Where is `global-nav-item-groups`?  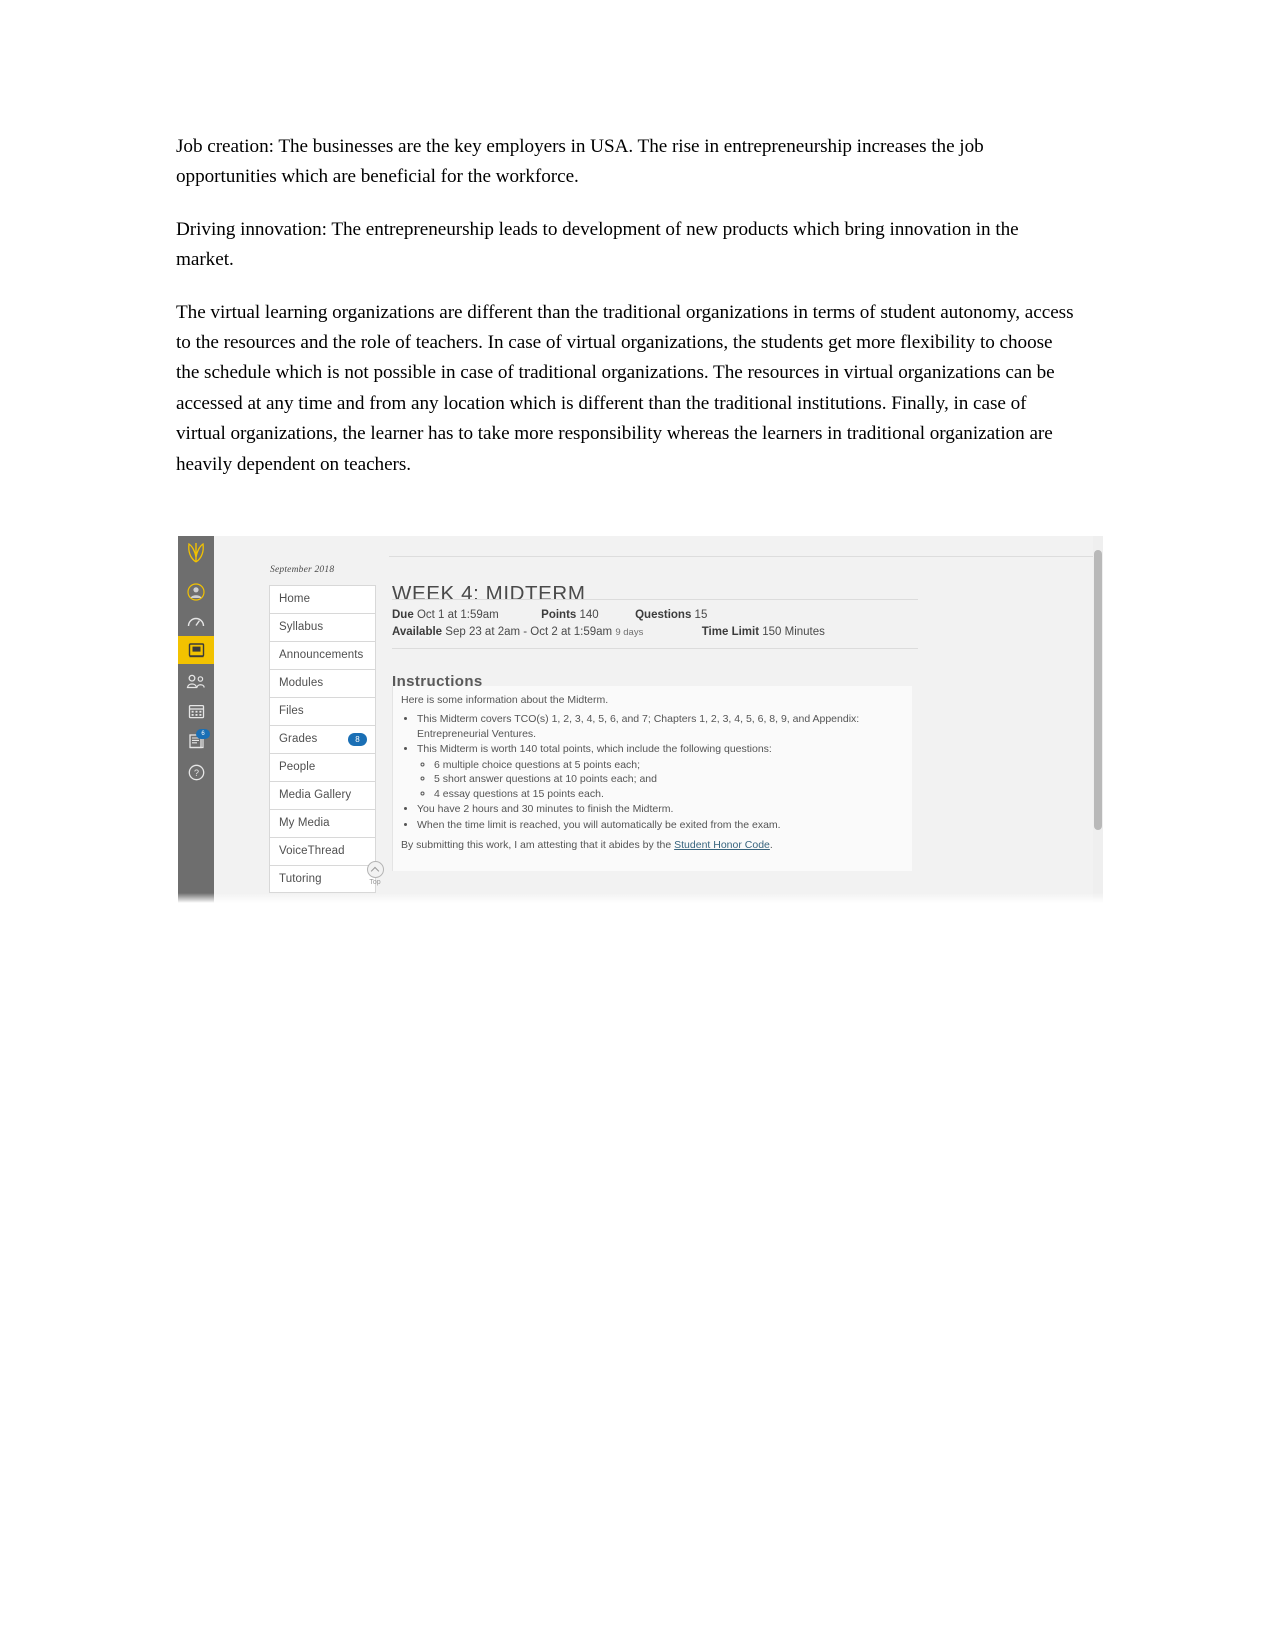 global-nav-item-groups is located at coordinates (196, 681).